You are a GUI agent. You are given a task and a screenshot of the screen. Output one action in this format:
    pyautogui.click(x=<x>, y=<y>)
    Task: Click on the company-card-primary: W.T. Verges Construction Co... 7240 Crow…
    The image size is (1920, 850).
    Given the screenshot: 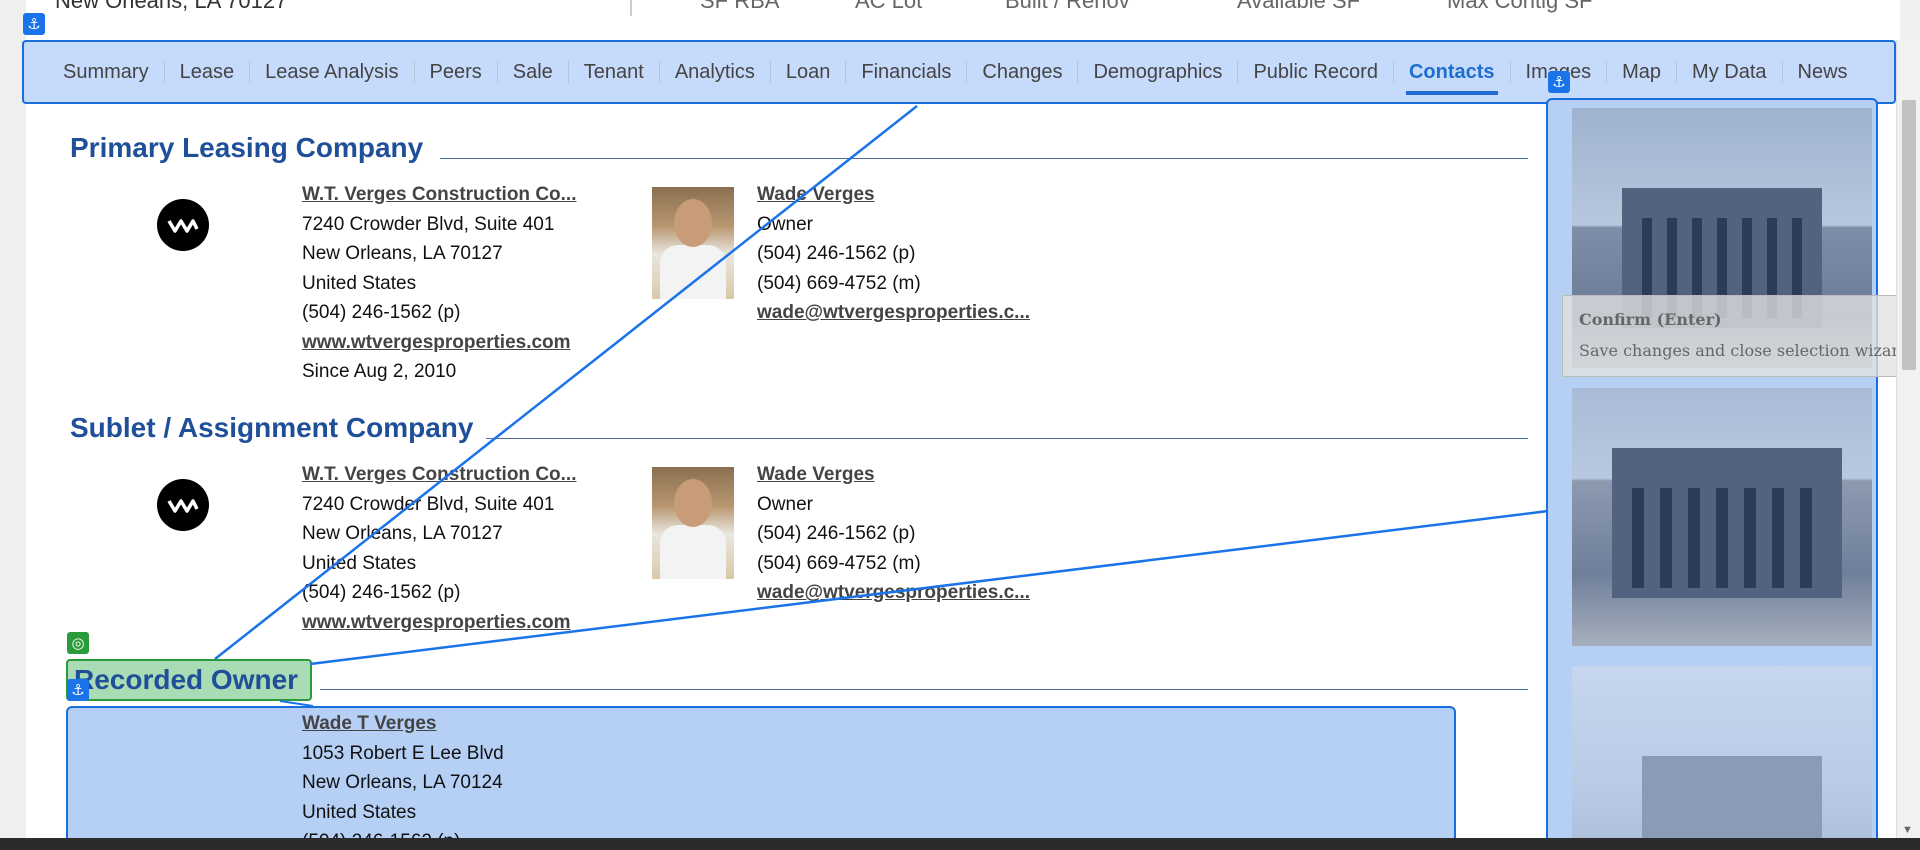 What is the action you would take?
    pyautogui.click(x=439, y=283)
    